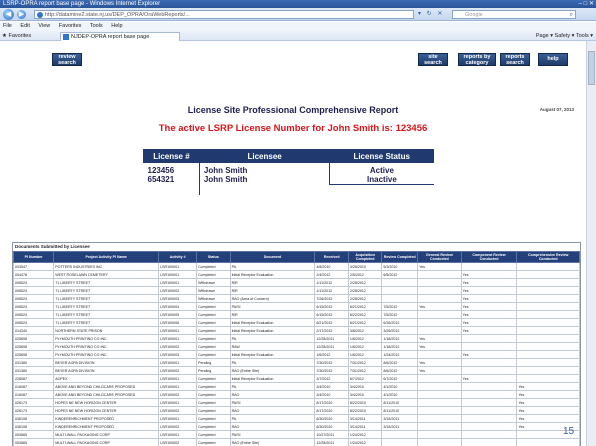 This screenshot has width=596, height=446. Describe the element at coordinates (477, 59) in the screenshot. I see `reports-by-category-button: reports by category` at that location.